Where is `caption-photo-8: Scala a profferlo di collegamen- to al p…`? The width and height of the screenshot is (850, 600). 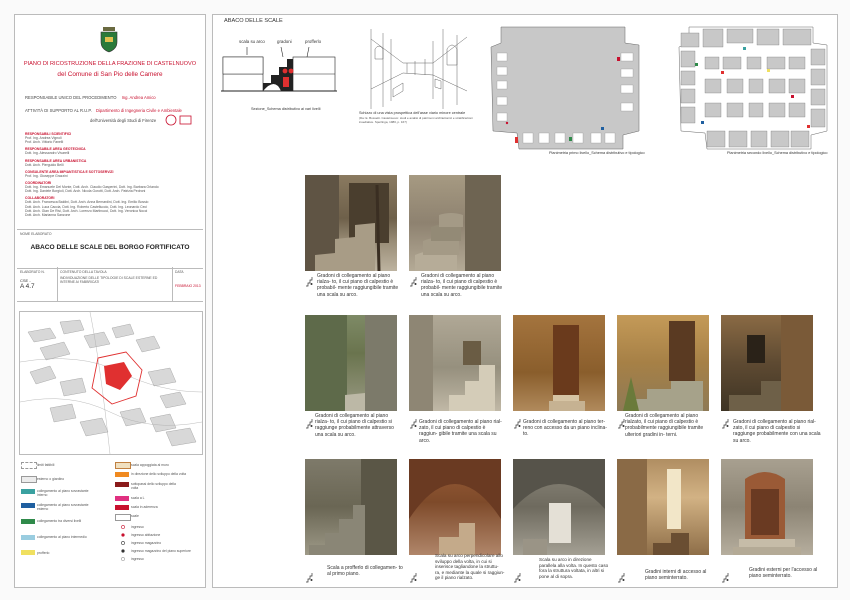
caption-photo-8: Scala a profferlo di collegamen- to al p… is located at coordinates (365, 571).